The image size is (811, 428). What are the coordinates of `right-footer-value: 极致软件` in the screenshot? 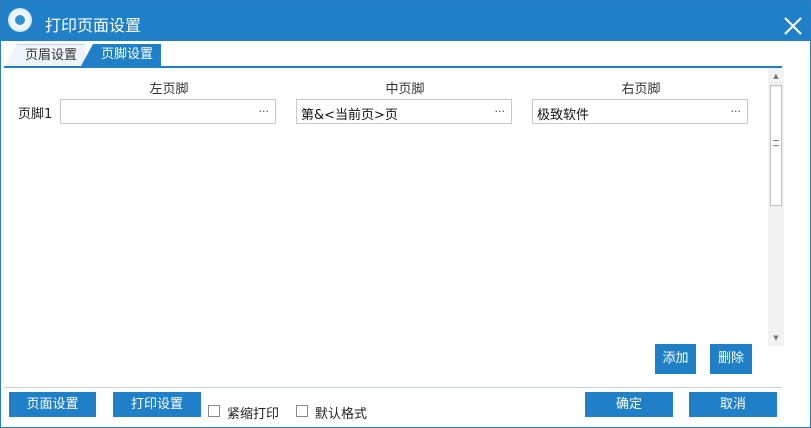 It's located at (563, 115).